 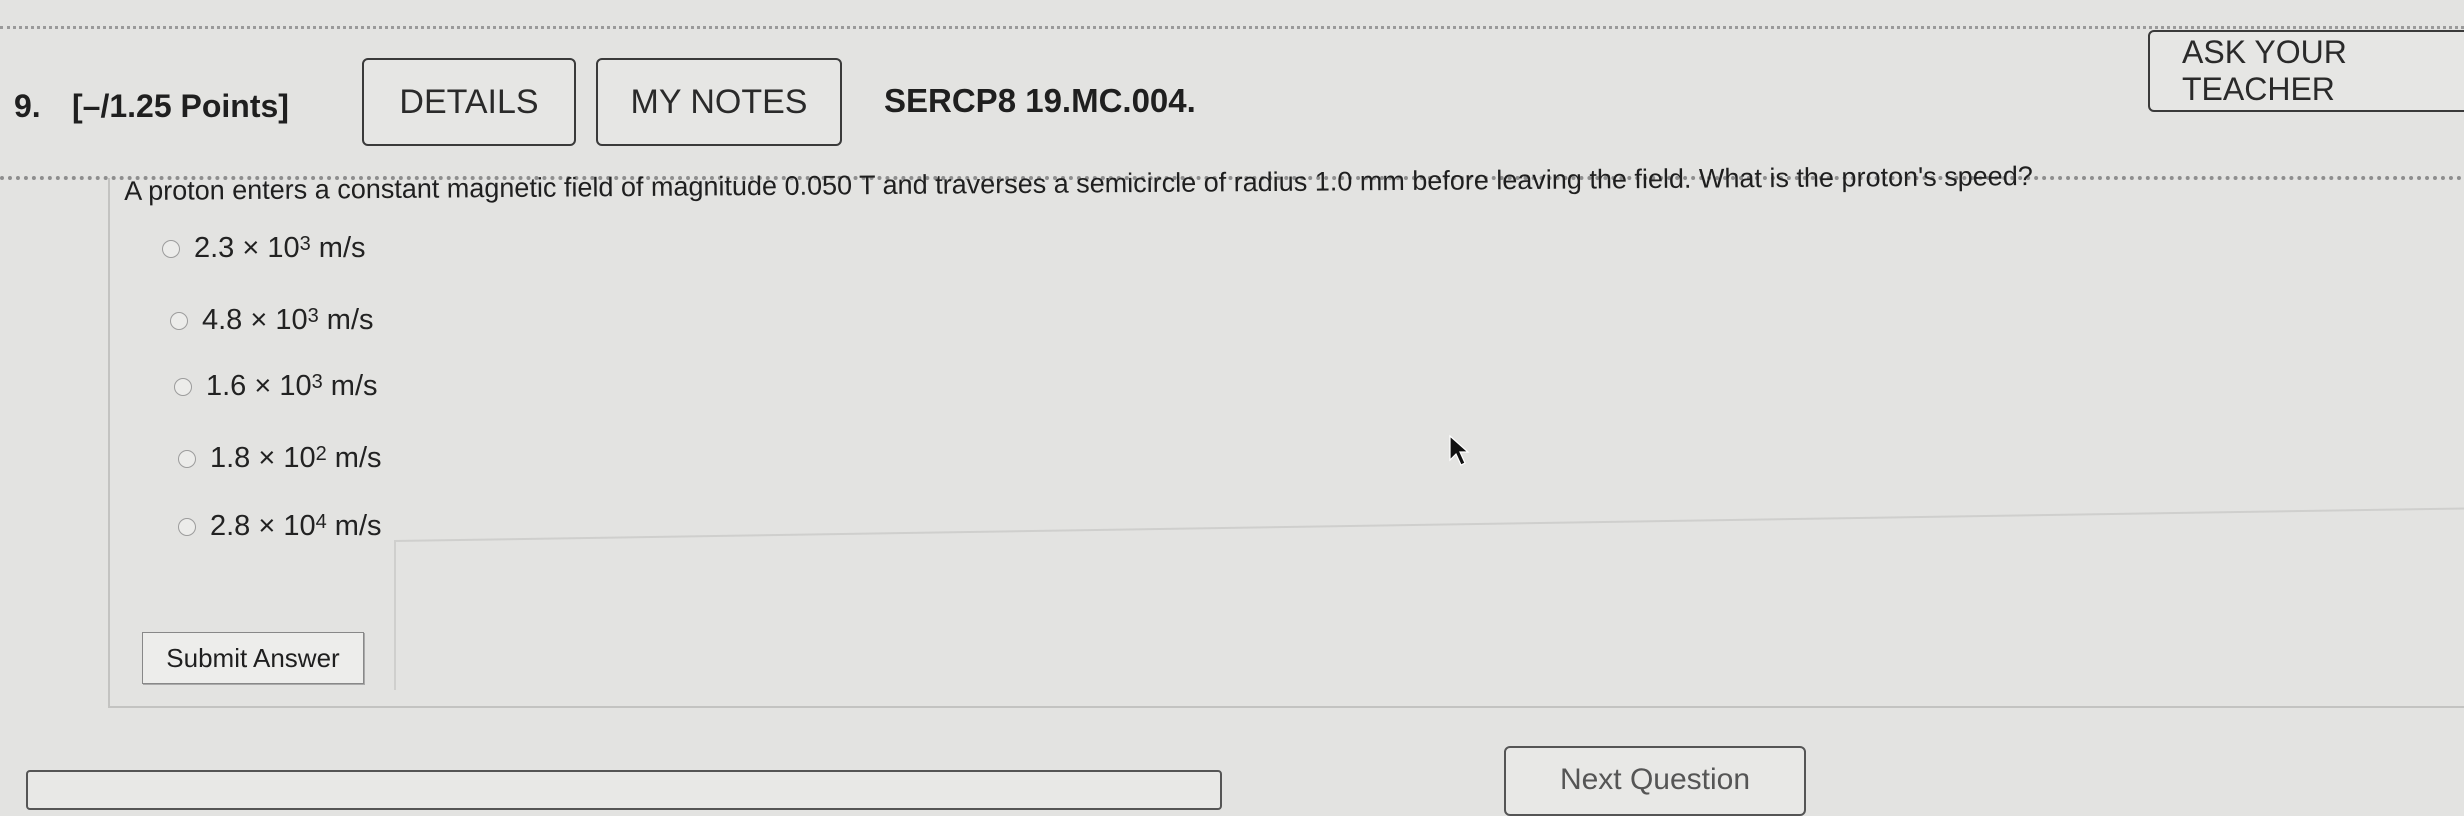 I want to click on top-divider, so click(x=1232, y=27).